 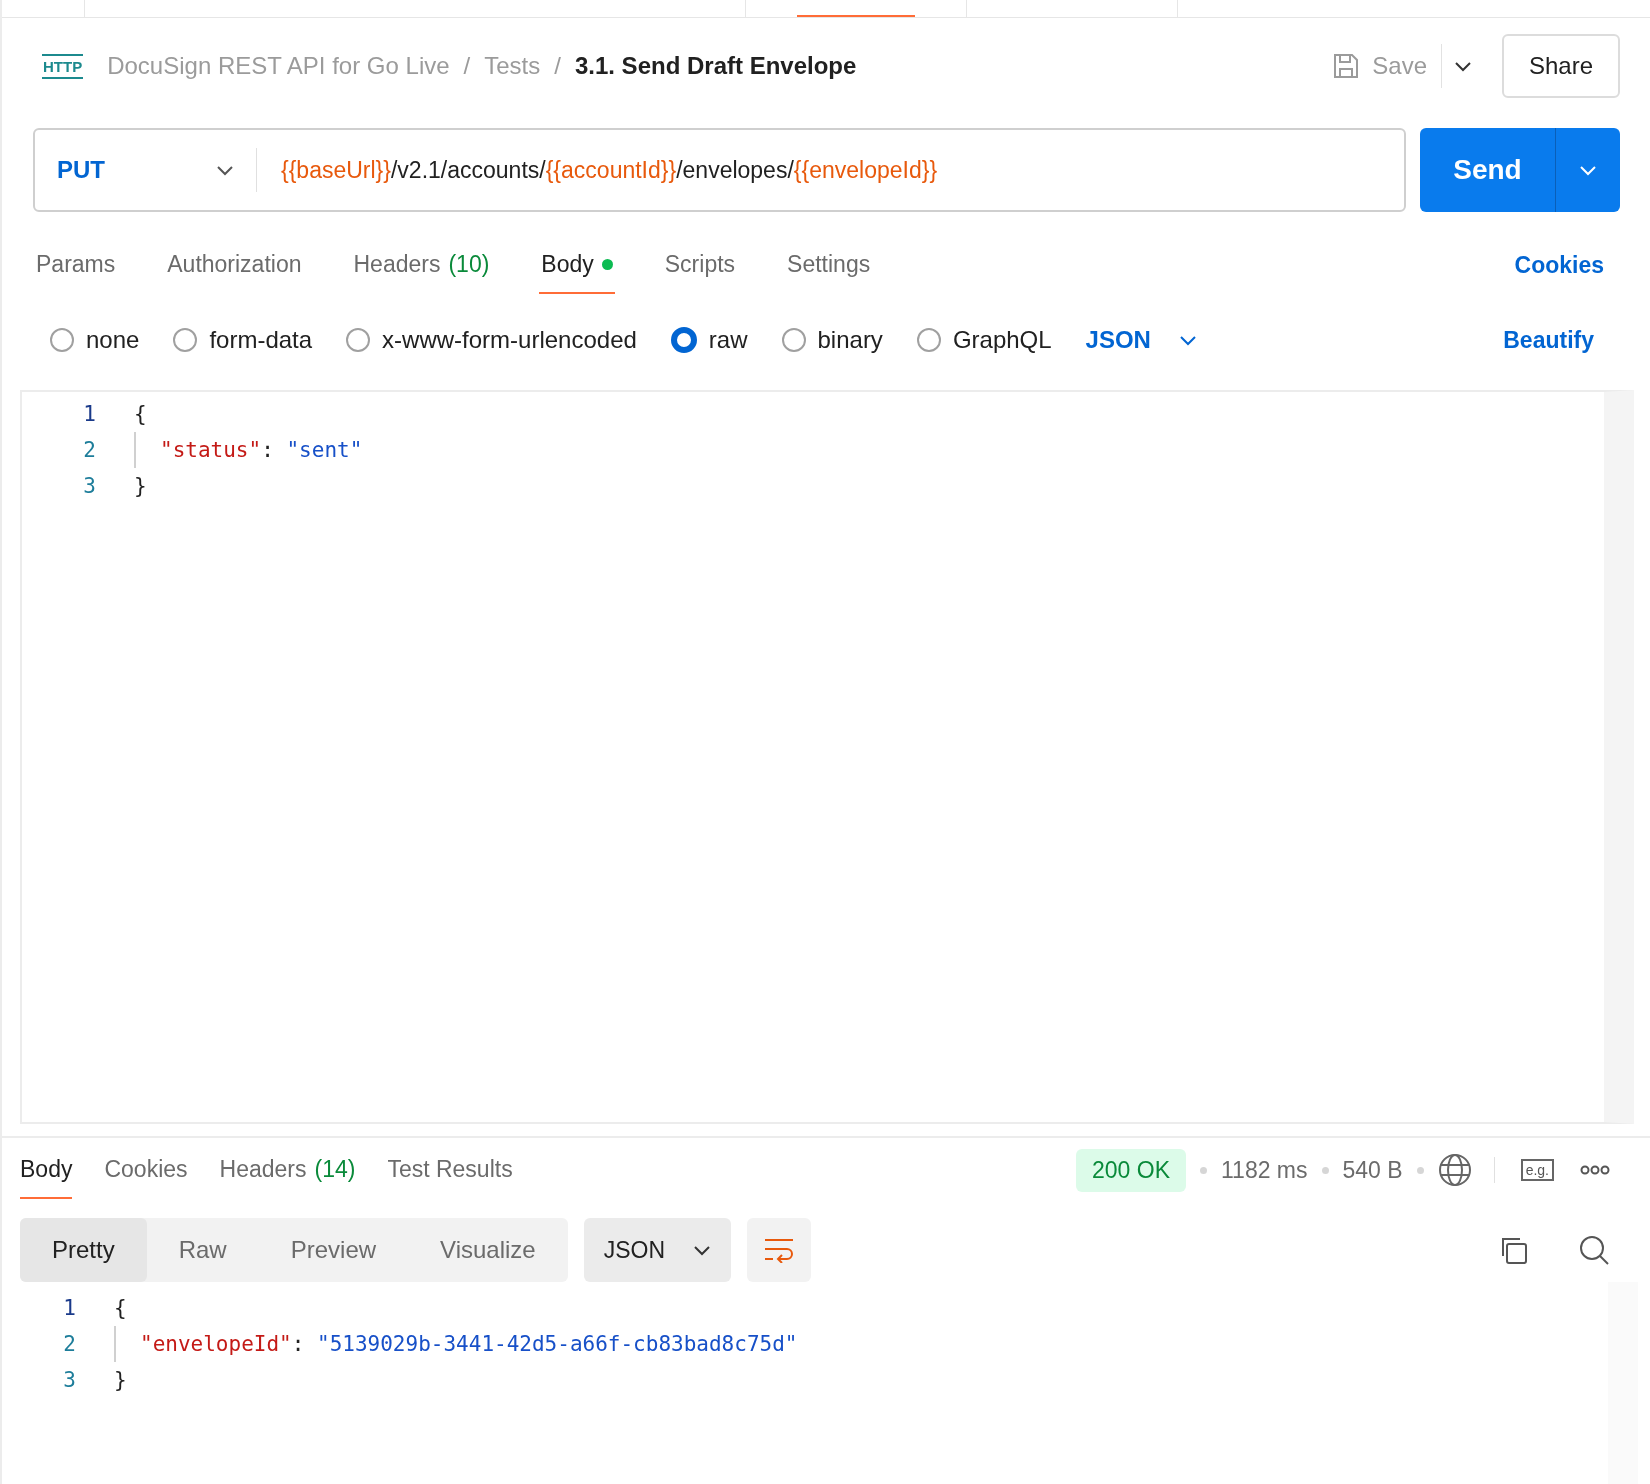 I want to click on save-button: Save, so click(x=1380, y=66).